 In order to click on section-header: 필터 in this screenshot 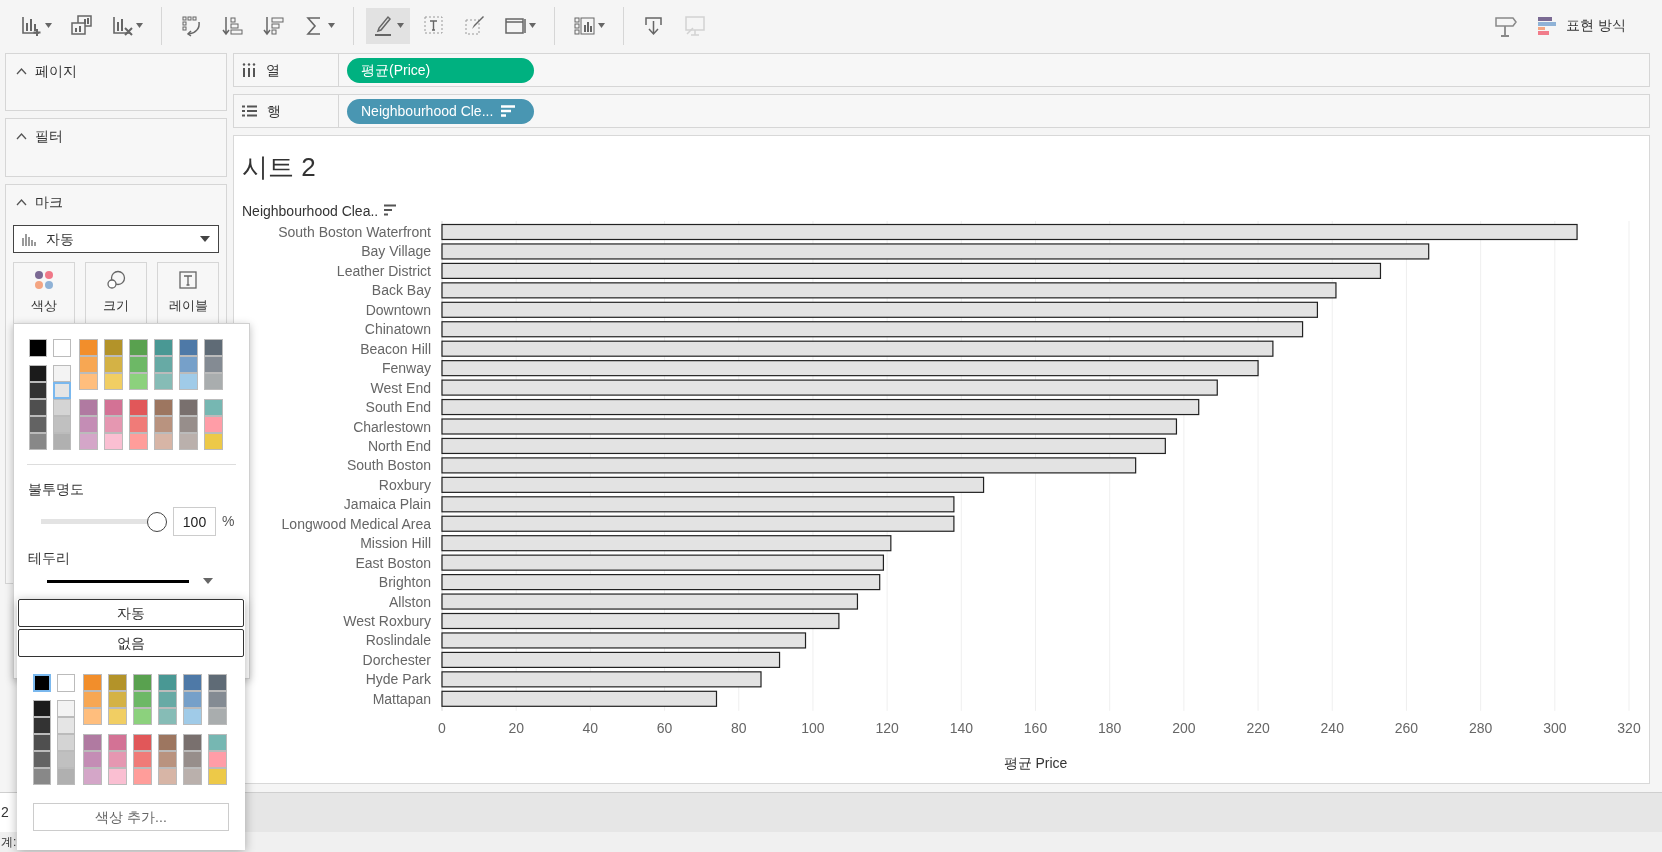, I will do `click(39, 133)`.